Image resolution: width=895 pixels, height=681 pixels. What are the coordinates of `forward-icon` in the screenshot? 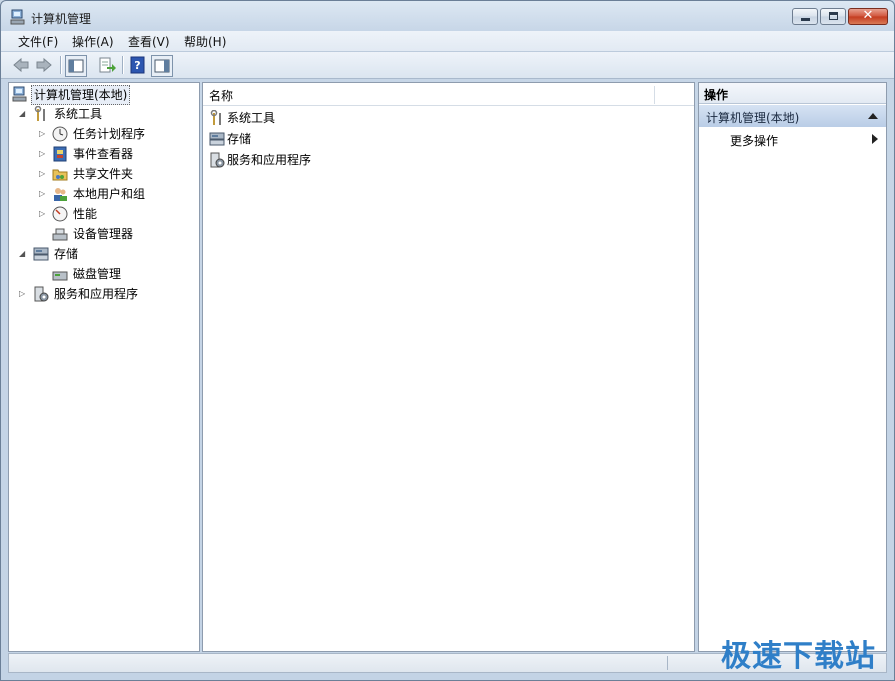 It's located at (44, 65).